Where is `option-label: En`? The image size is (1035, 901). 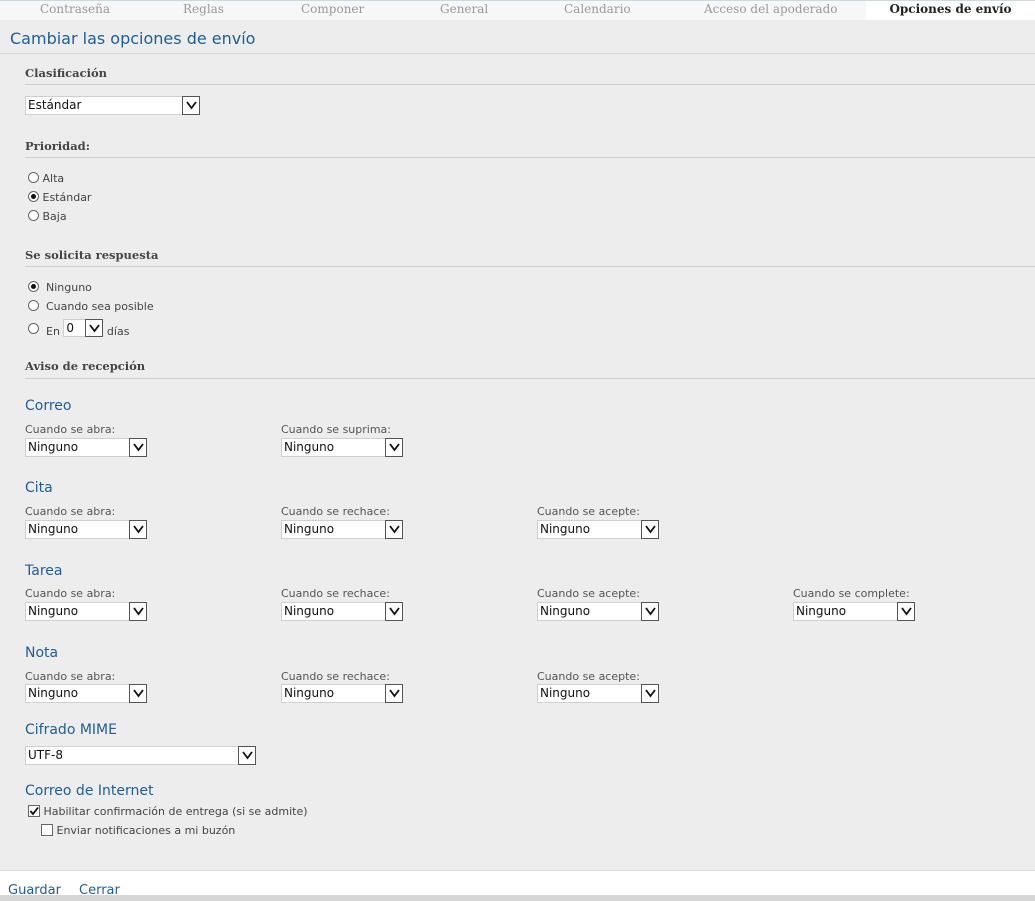 option-label: En is located at coordinates (53, 331).